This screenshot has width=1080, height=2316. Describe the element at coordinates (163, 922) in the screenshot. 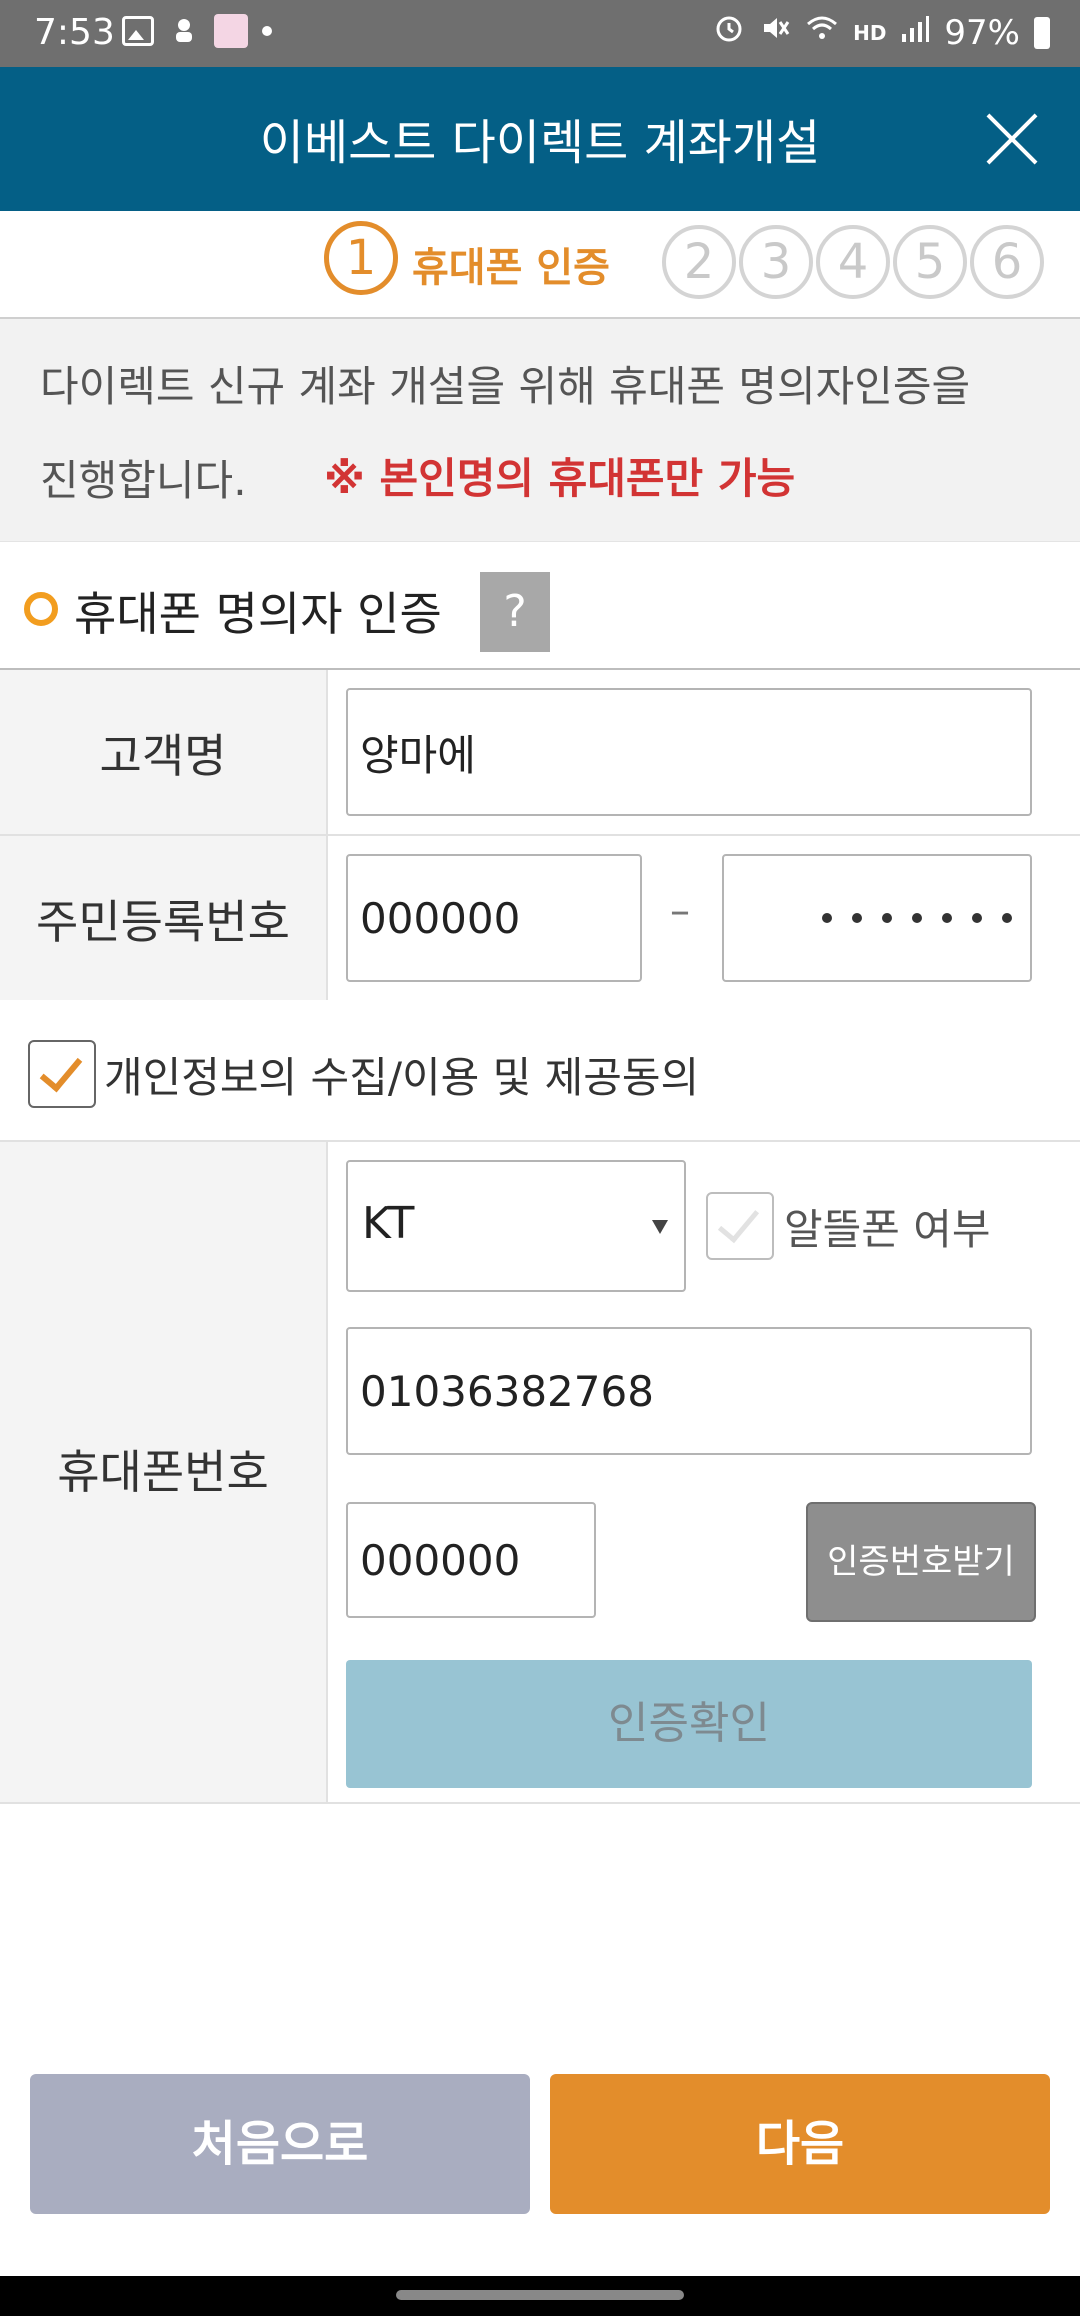

I see `rrn-label: 주민등록번호` at that location.